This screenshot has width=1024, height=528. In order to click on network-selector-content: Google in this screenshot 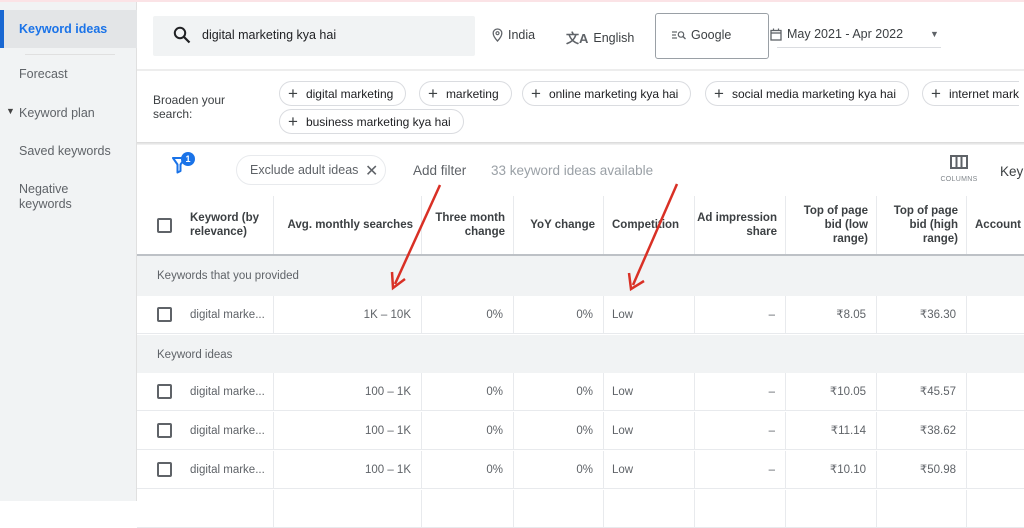, I will do `click(701, 35)`.